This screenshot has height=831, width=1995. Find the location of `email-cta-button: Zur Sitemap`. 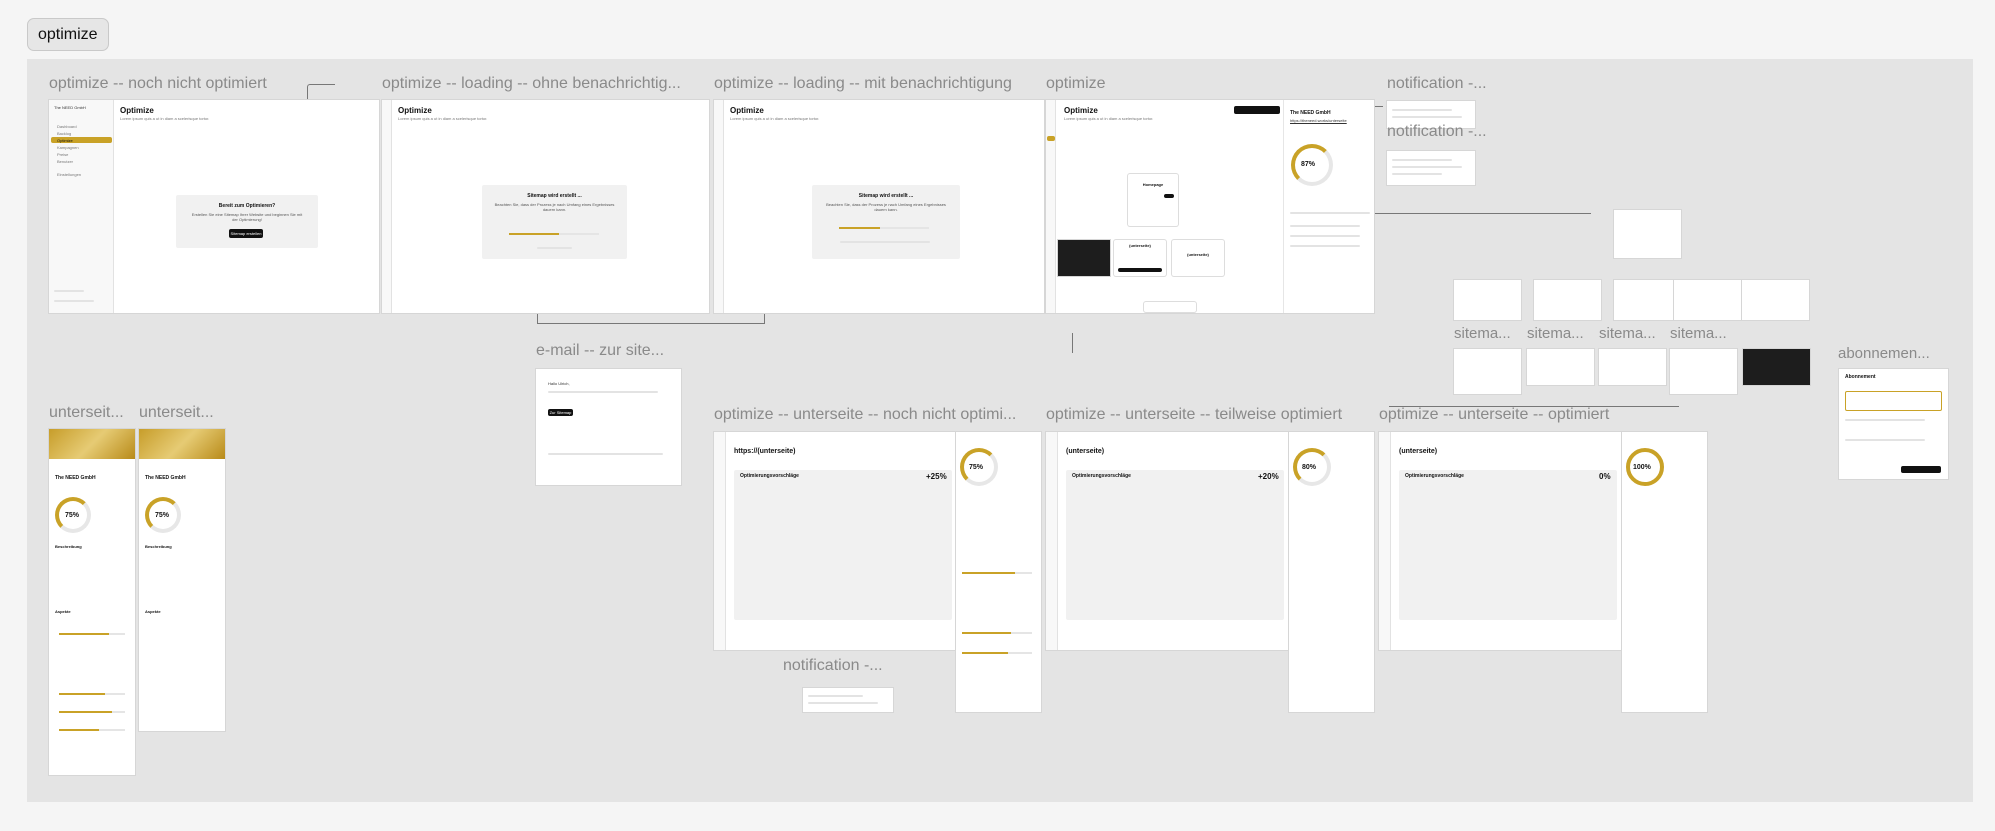

email-cta-button: Zur Sitemap is located at coordinates (560, 412).